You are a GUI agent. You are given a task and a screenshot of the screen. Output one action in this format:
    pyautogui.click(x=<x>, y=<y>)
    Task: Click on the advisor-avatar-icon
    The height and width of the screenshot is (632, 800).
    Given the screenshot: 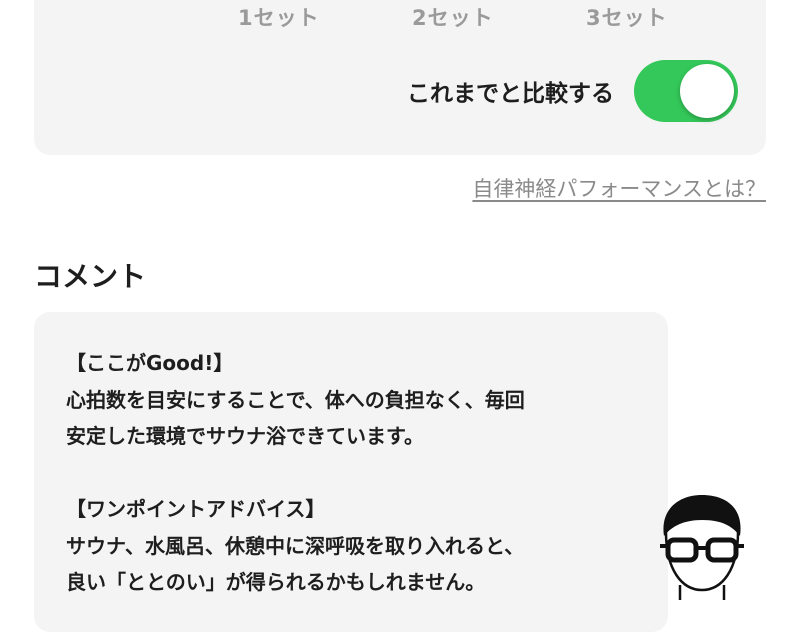 What is the action you would take?
    pyautogui.click(x=702, y=545)
    